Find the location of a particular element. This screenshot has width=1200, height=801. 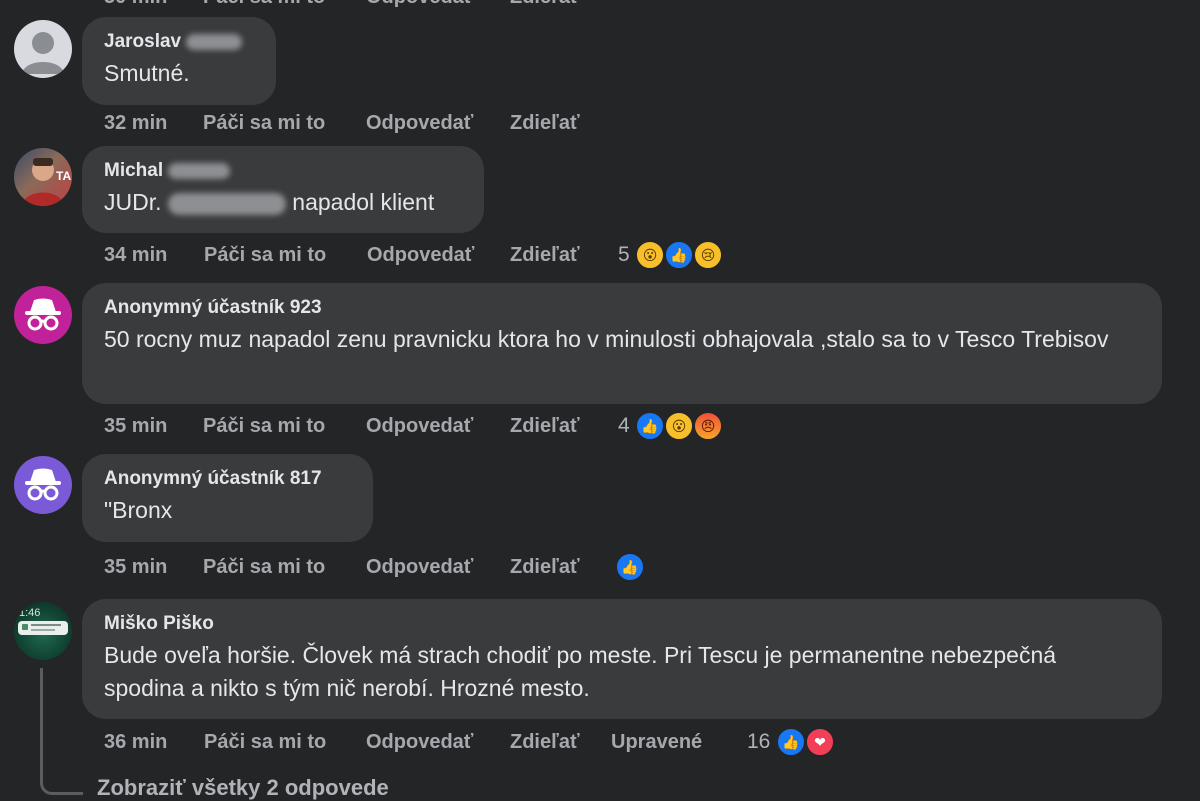

love-reaction-icon: ❤ is located at coordinates (820, 742).